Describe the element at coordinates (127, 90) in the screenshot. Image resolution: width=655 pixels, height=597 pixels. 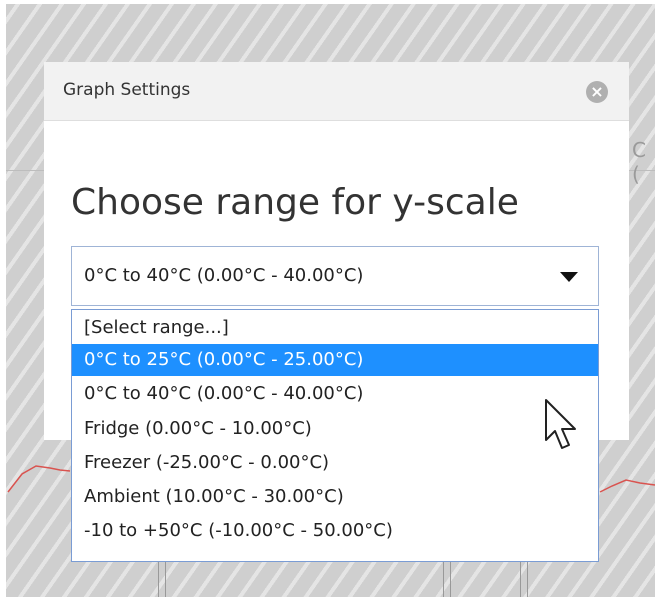
I see `dialog-title: Graph Settings` at that location.